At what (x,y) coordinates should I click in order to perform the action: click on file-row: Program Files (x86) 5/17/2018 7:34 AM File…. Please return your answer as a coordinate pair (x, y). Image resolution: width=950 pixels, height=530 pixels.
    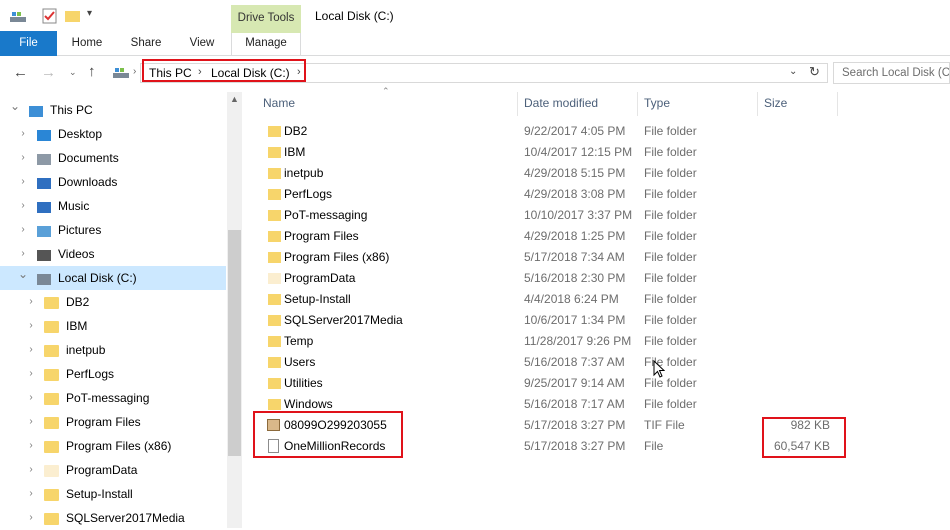
    Looking at the image, I should click on (548, 257).